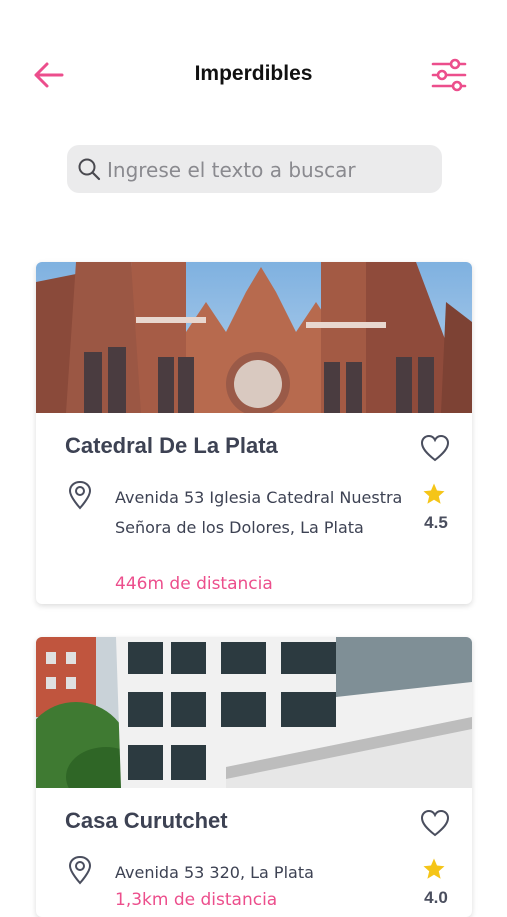  What do you see at coordinates (254, 712) in the screenshot?
I see `building-photo` at bounding box center [254, 712].